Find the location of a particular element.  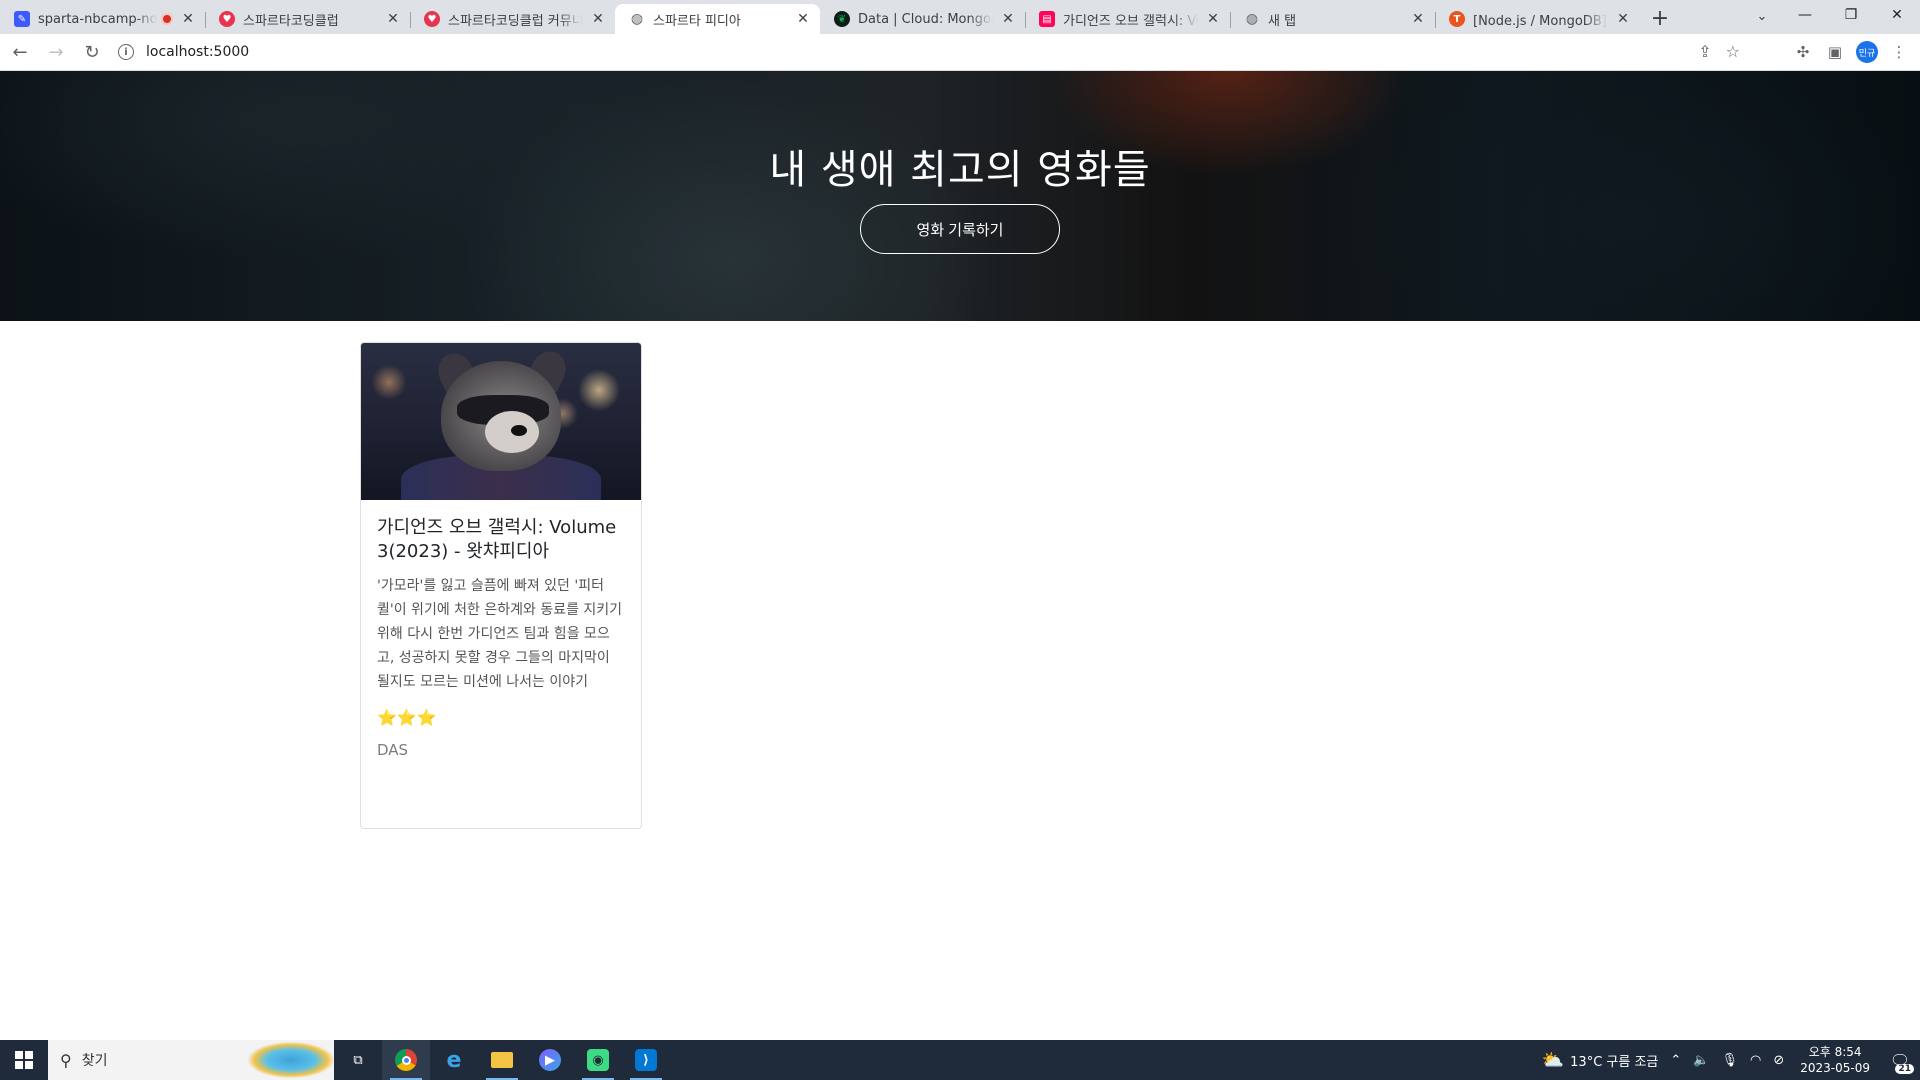

chevron-up-icon: ⌃ is located at coordinates (1675, 1060).